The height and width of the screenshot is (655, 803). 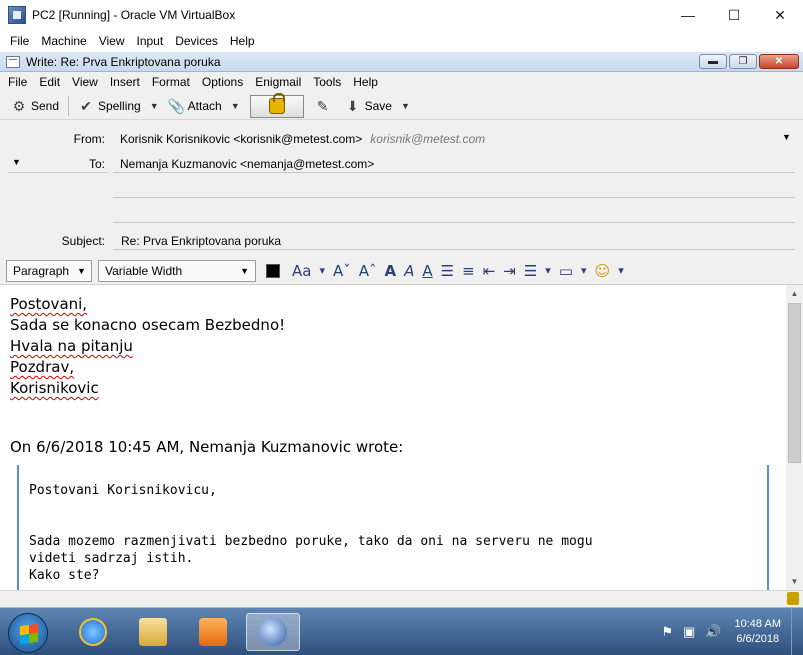 What do you see at coordinates (325, 106) in the screenshot?
I see `sign-button: ✎` at bounding box center [325, 106].